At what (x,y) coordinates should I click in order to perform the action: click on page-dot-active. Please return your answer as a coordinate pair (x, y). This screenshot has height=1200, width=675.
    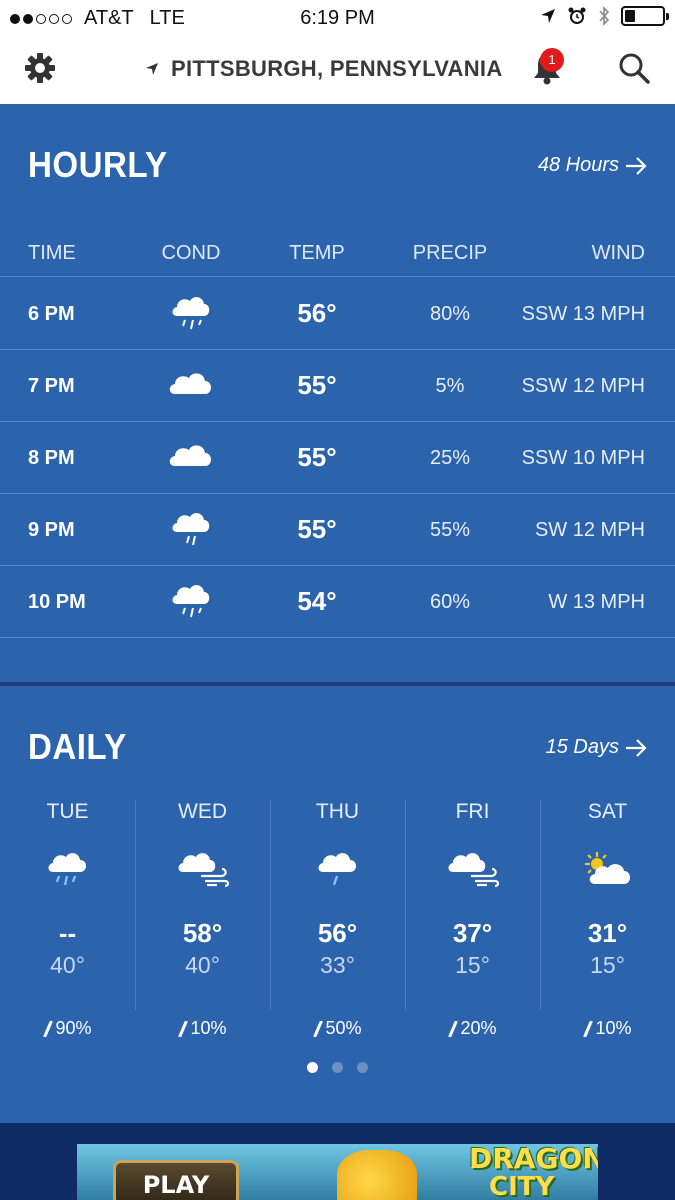
    Looking at the image, I should click on (312, 1067).